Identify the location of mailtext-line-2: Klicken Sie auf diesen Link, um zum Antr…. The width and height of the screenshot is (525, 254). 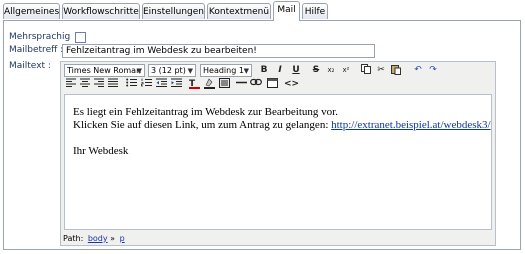
(282, 125).